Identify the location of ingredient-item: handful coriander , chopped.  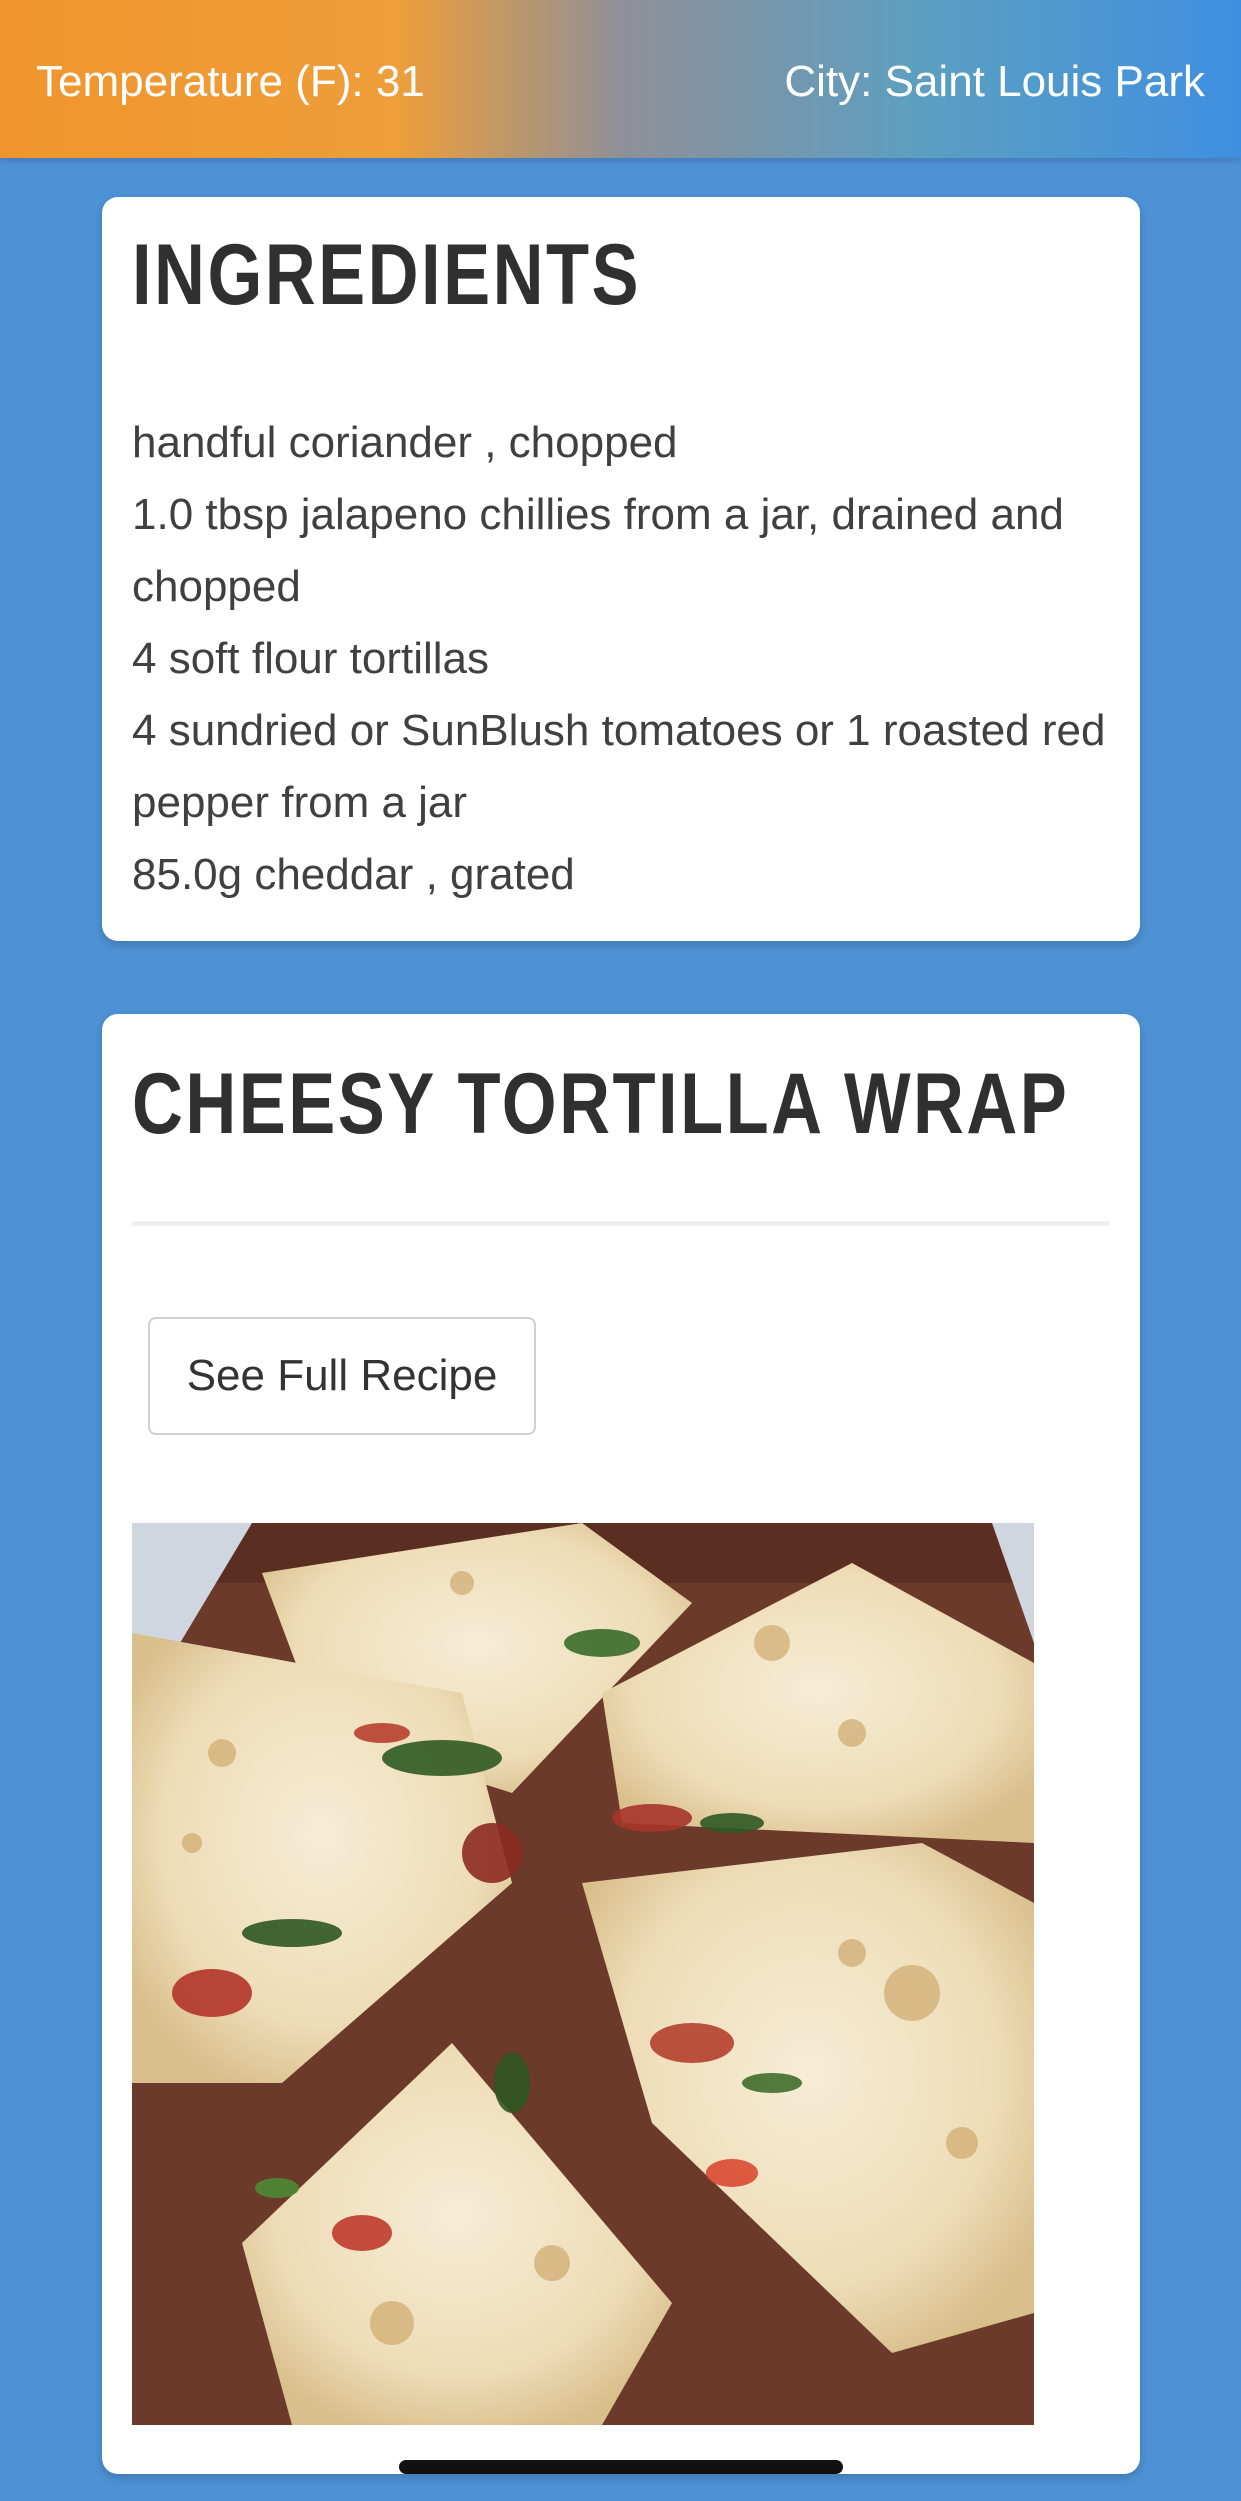
(405, 442).